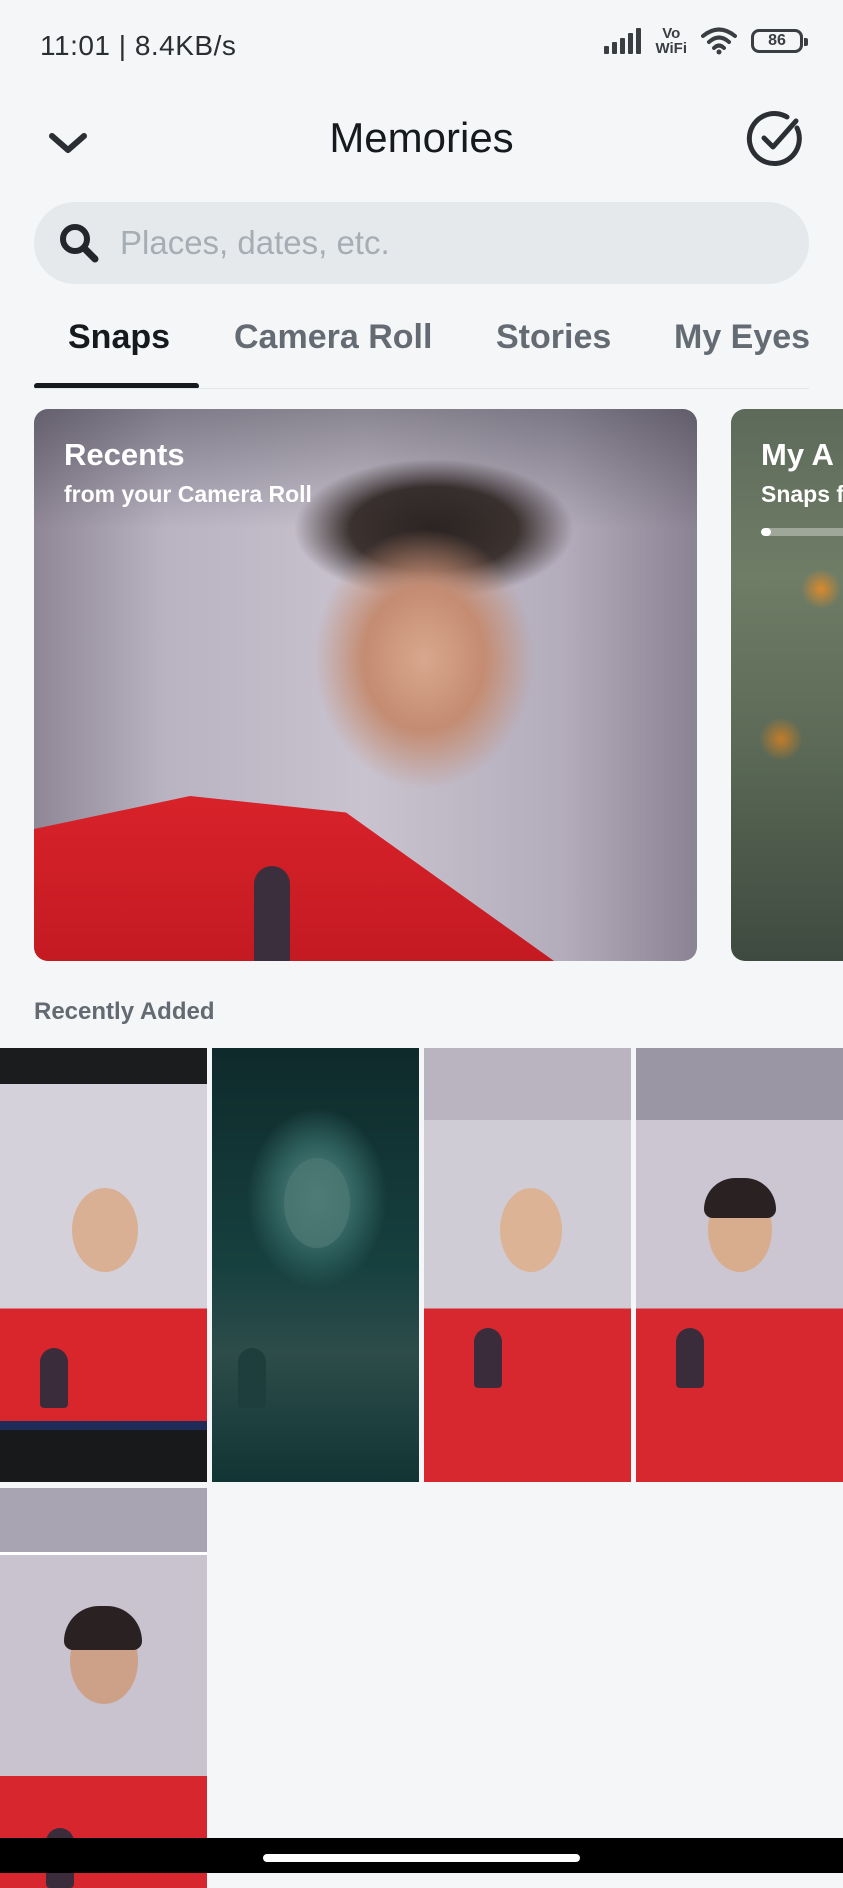 Image resolution: width=843 pixels, height=1888 pixels. I want to click on header: Memories, so click(421, 140).